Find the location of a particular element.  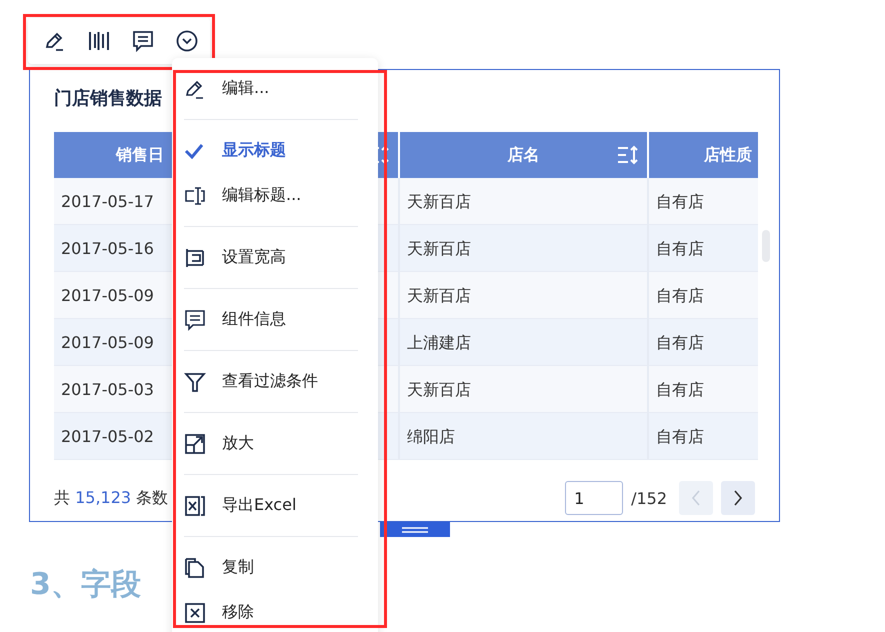

chevron-right-icon is located at coordinates (738, 498).